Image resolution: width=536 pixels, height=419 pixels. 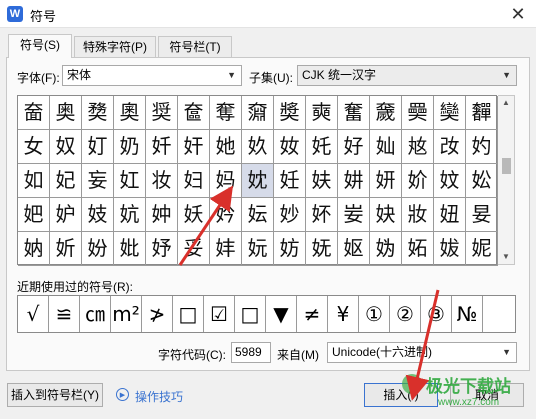 What do you see at coordinates (40, 46) in the screenshot?
I see `tab-symbols: 符号(S)` at bounding box center [40, 46].